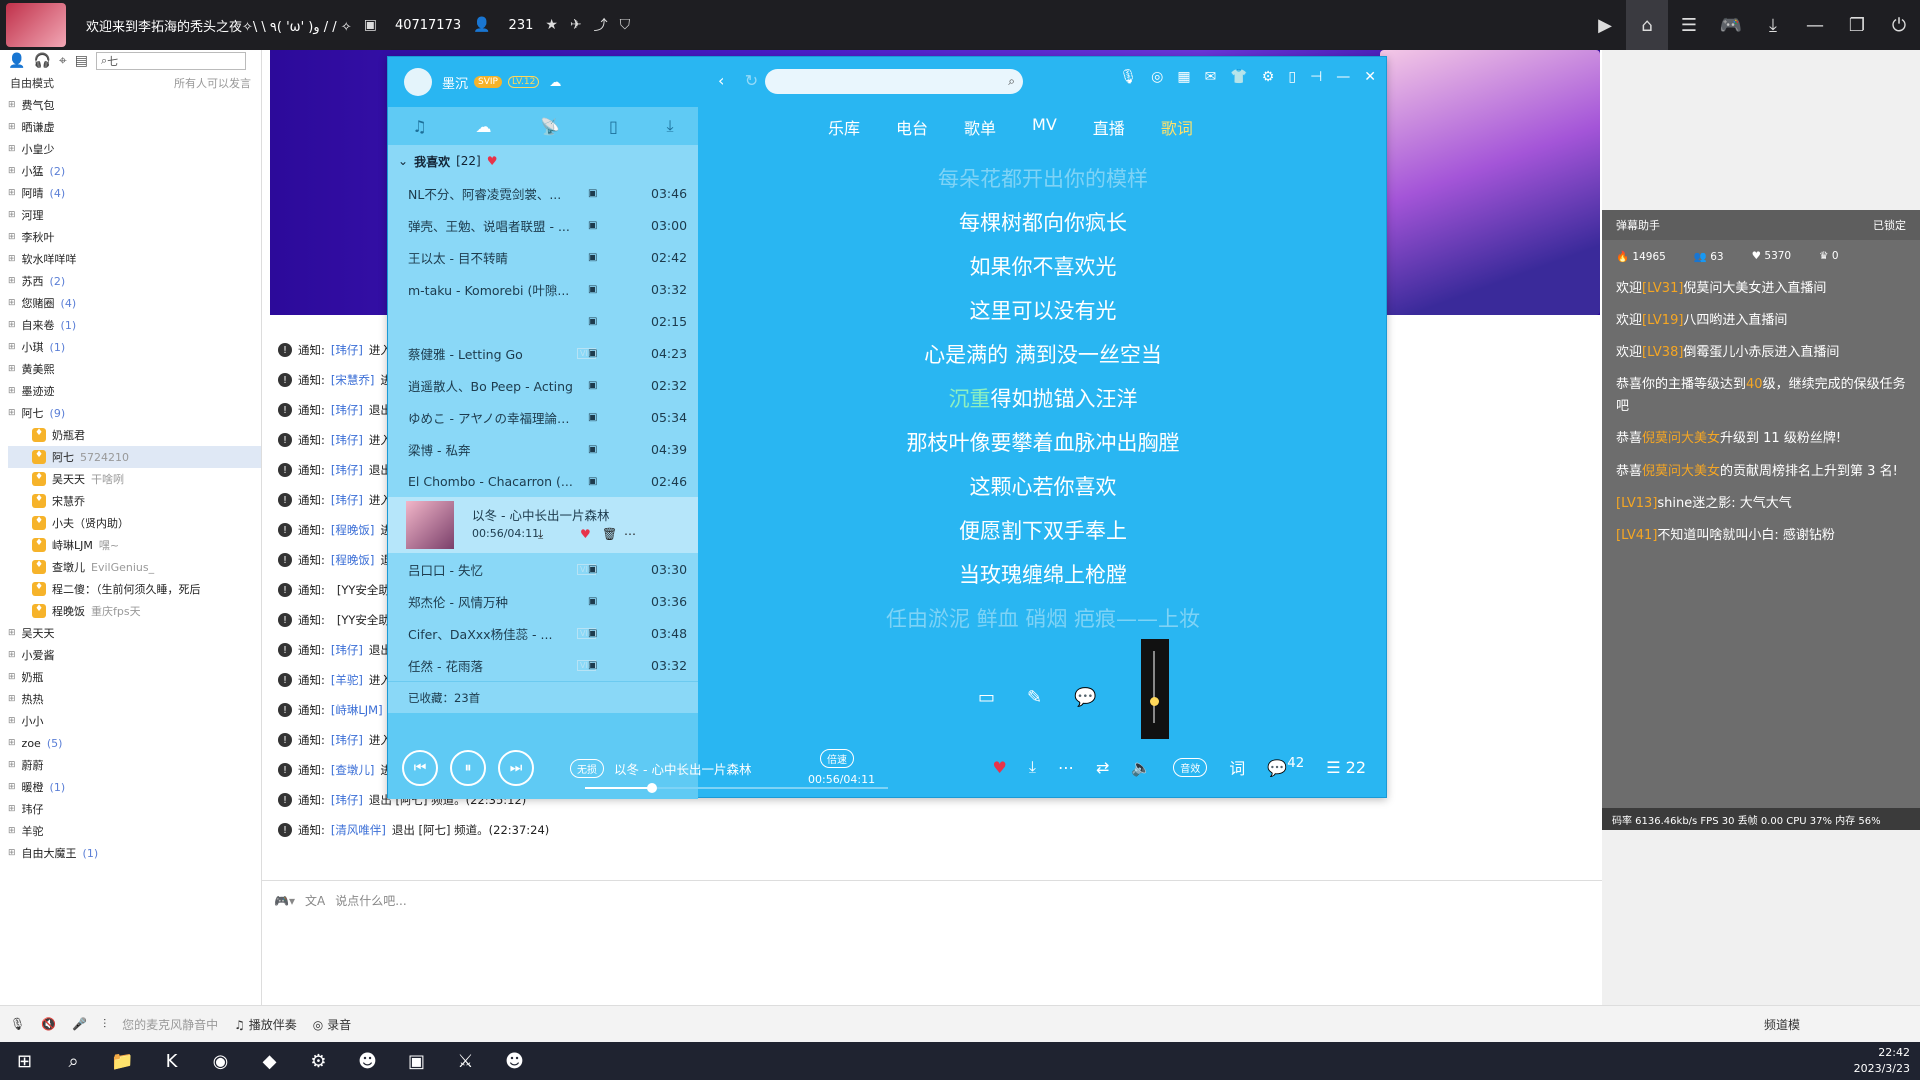 This screenshot has height=1080, width=1920. What do you see at coordinates (576, 25) in the screenshot?
I see `plane-icon: ✈` at bounding box center [576, 25].